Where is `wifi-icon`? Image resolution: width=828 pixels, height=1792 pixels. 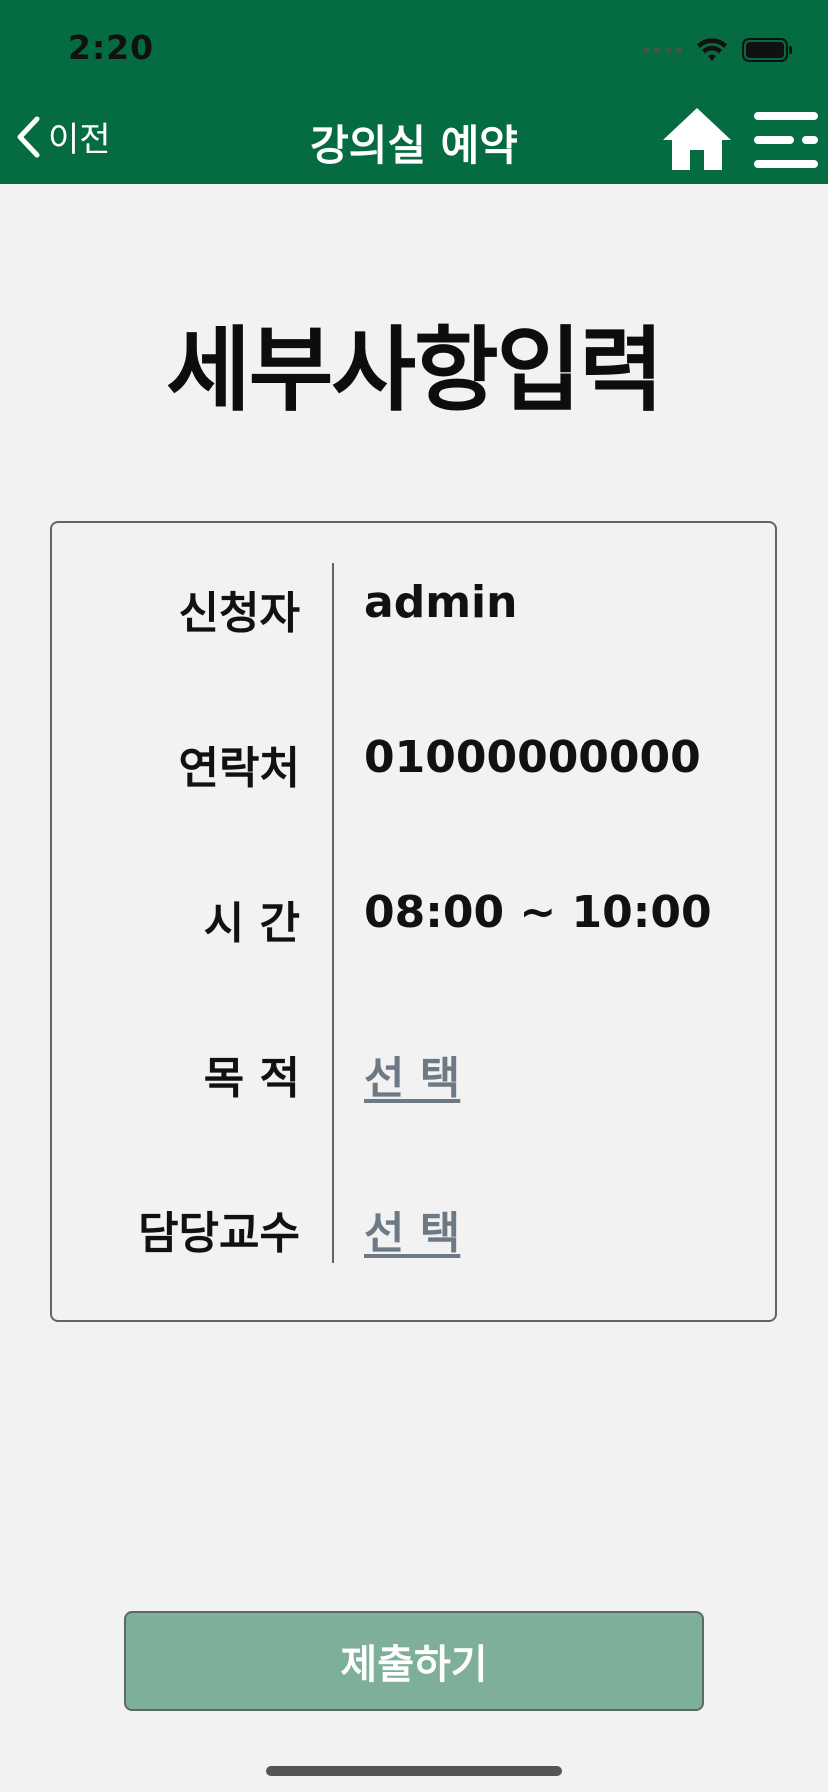
wifi-icon is located at coordinates (712, 49).